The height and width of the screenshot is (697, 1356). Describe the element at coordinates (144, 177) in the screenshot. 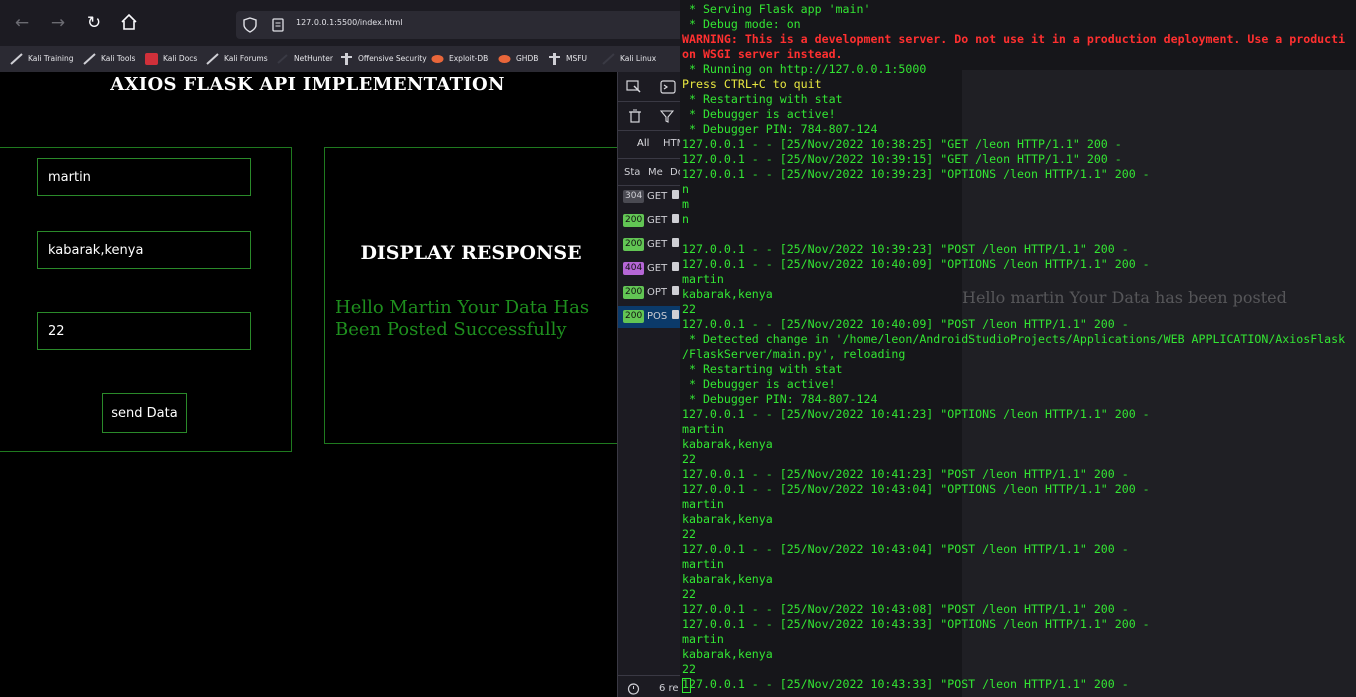

I see `name-input` at that location.